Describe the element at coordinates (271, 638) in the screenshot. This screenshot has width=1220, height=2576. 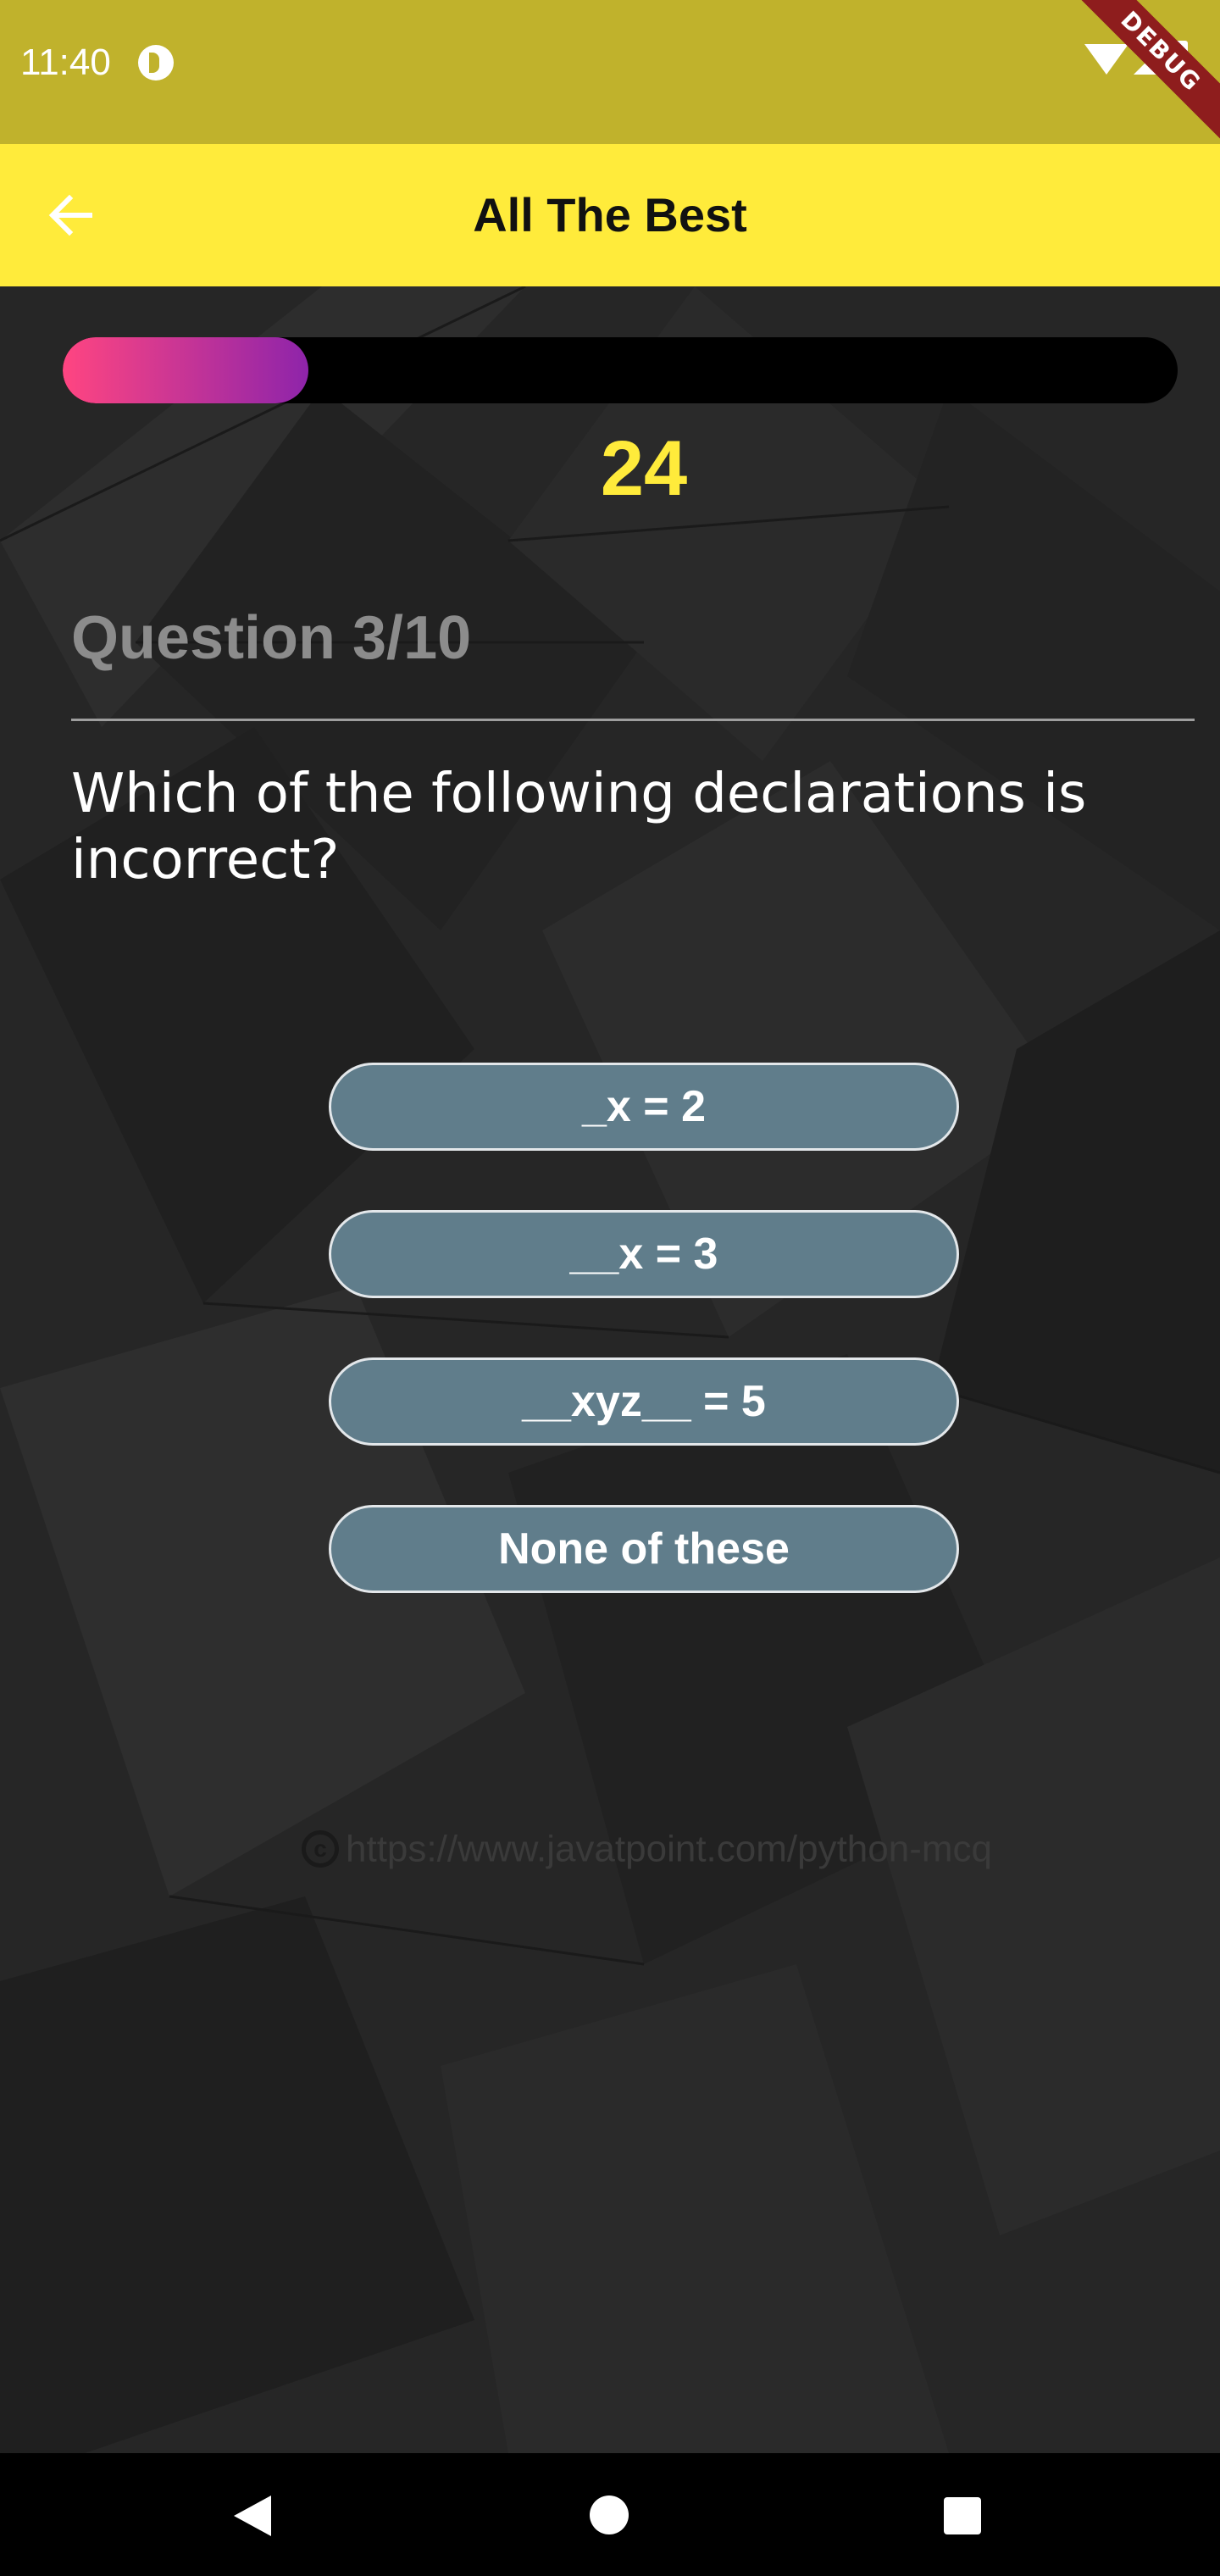
I see `question-counter: Question 3/10` at that location.